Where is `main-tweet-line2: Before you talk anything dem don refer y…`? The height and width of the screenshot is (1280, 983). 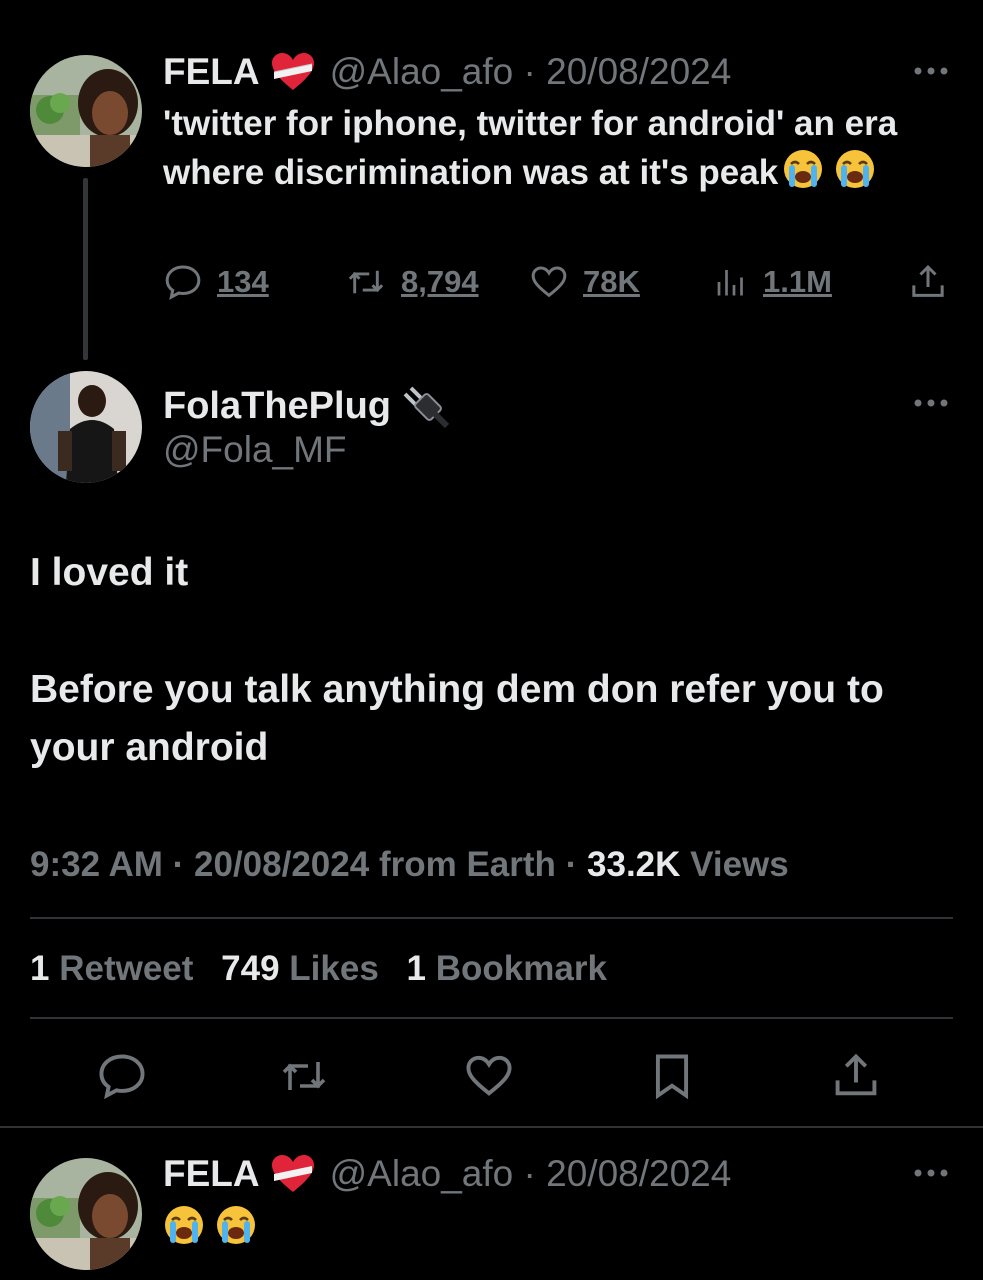
main-tweet-line2: Before you talk anything dem don refer y… is located at coordinates (457, 718).